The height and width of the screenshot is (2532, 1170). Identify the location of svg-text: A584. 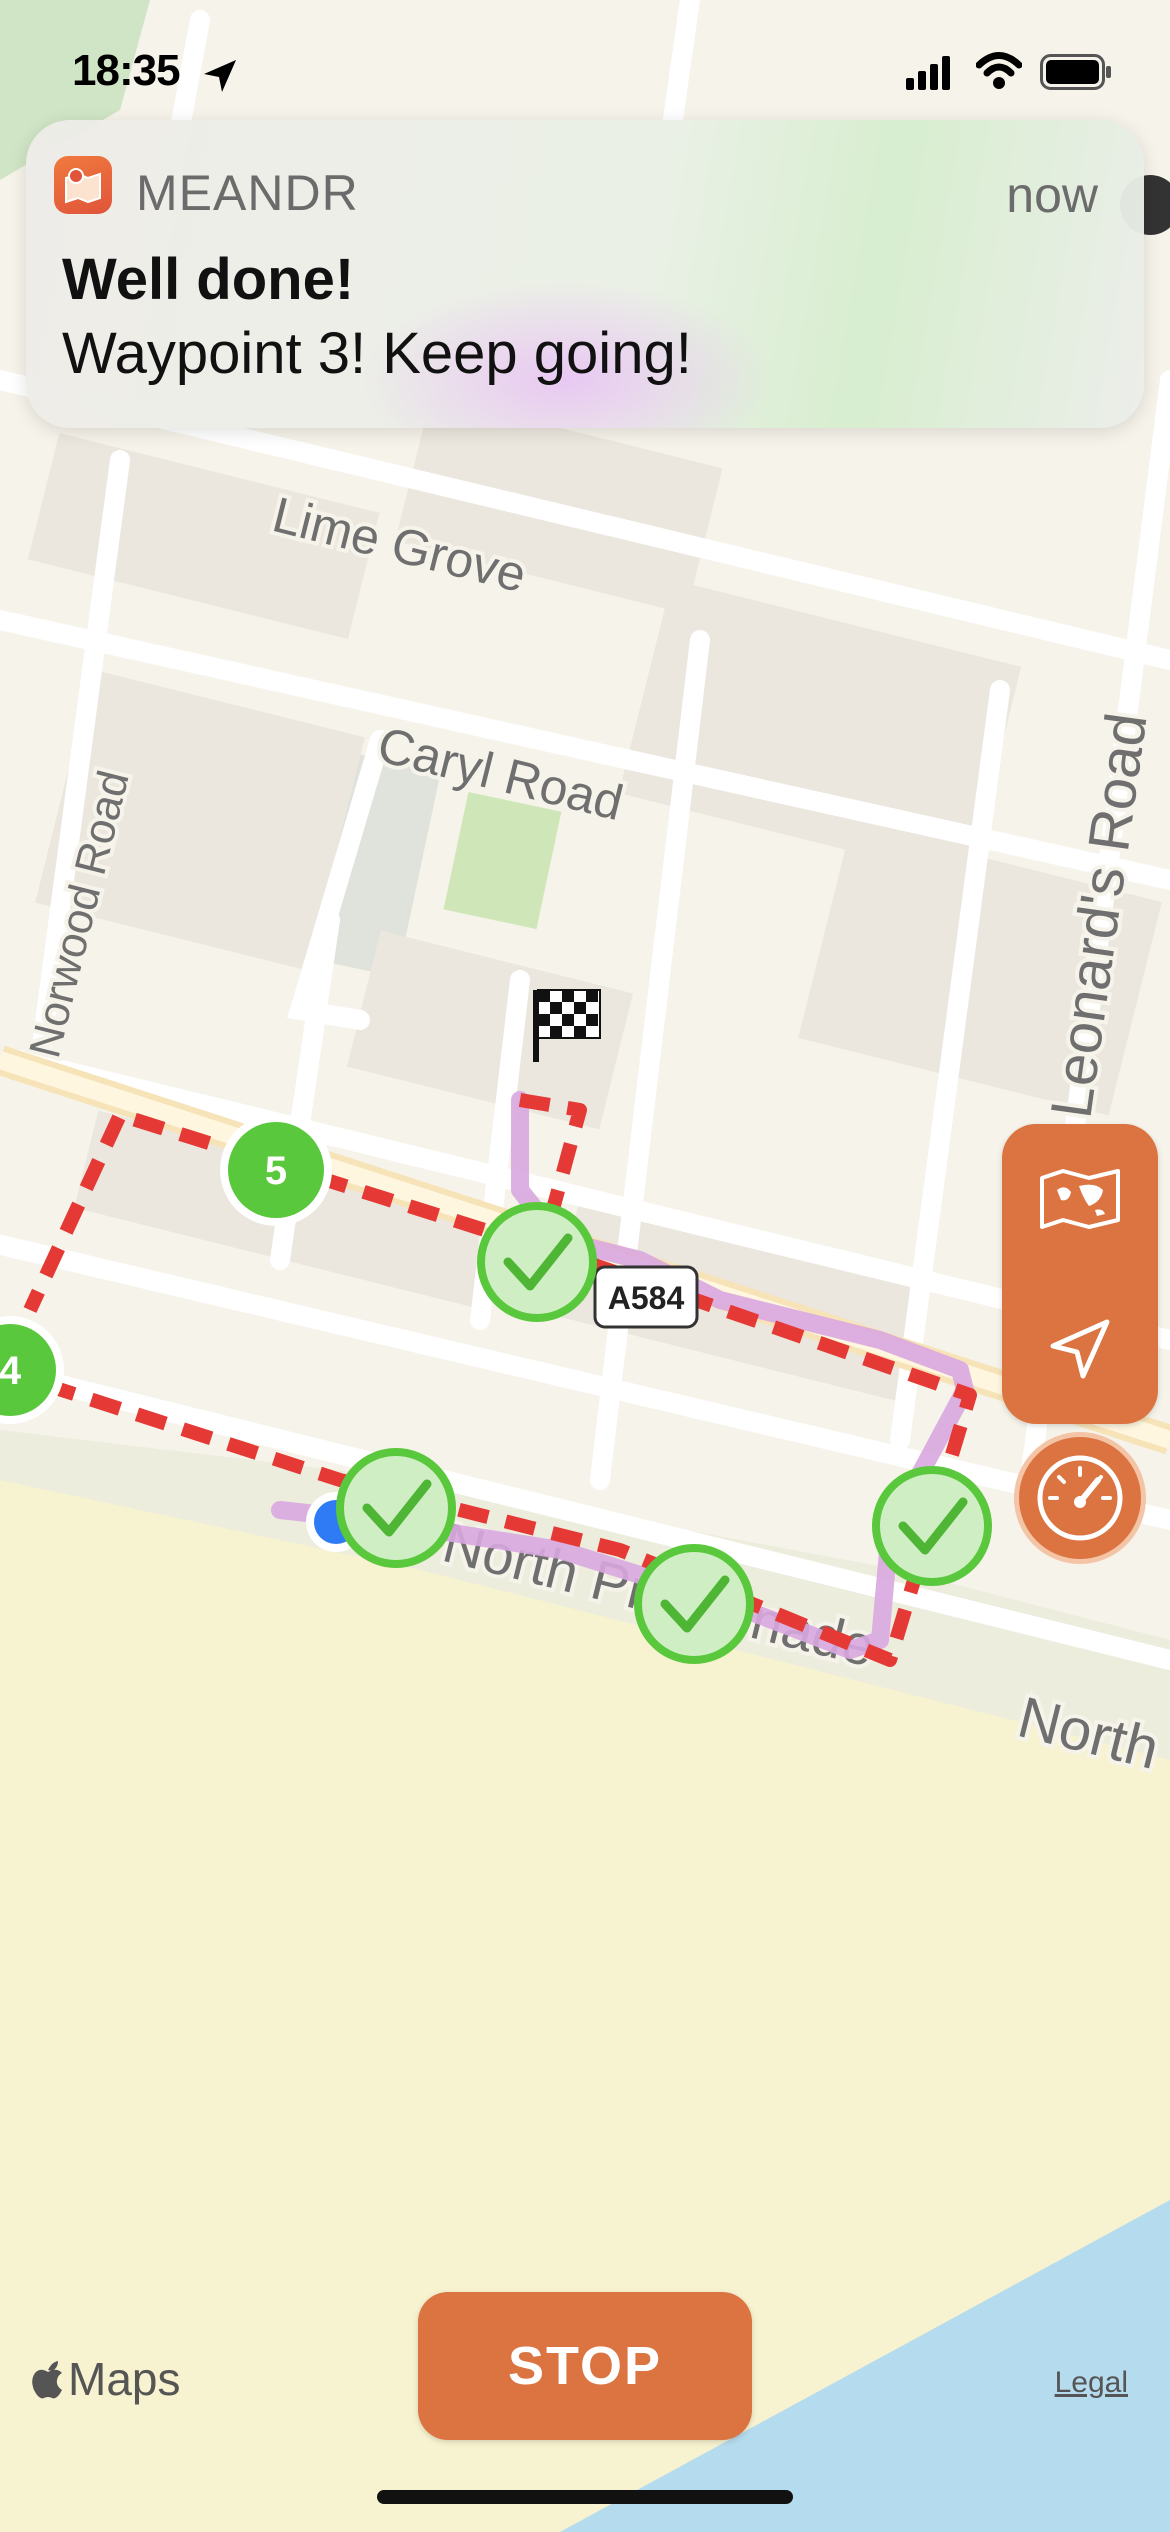
(646, 1298).